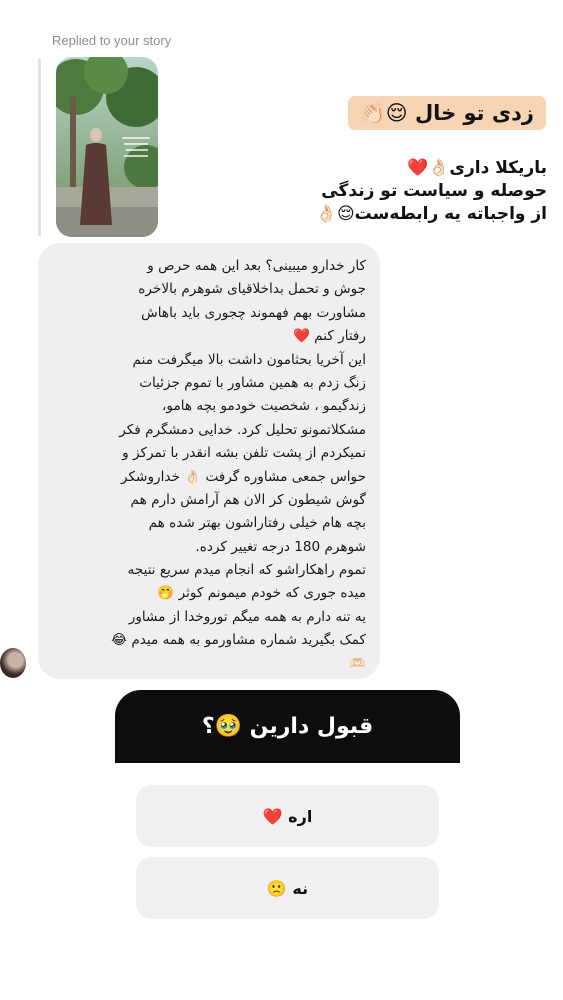  I want to click on message-line: رفتار کنم ❤️, so click(329, 336).